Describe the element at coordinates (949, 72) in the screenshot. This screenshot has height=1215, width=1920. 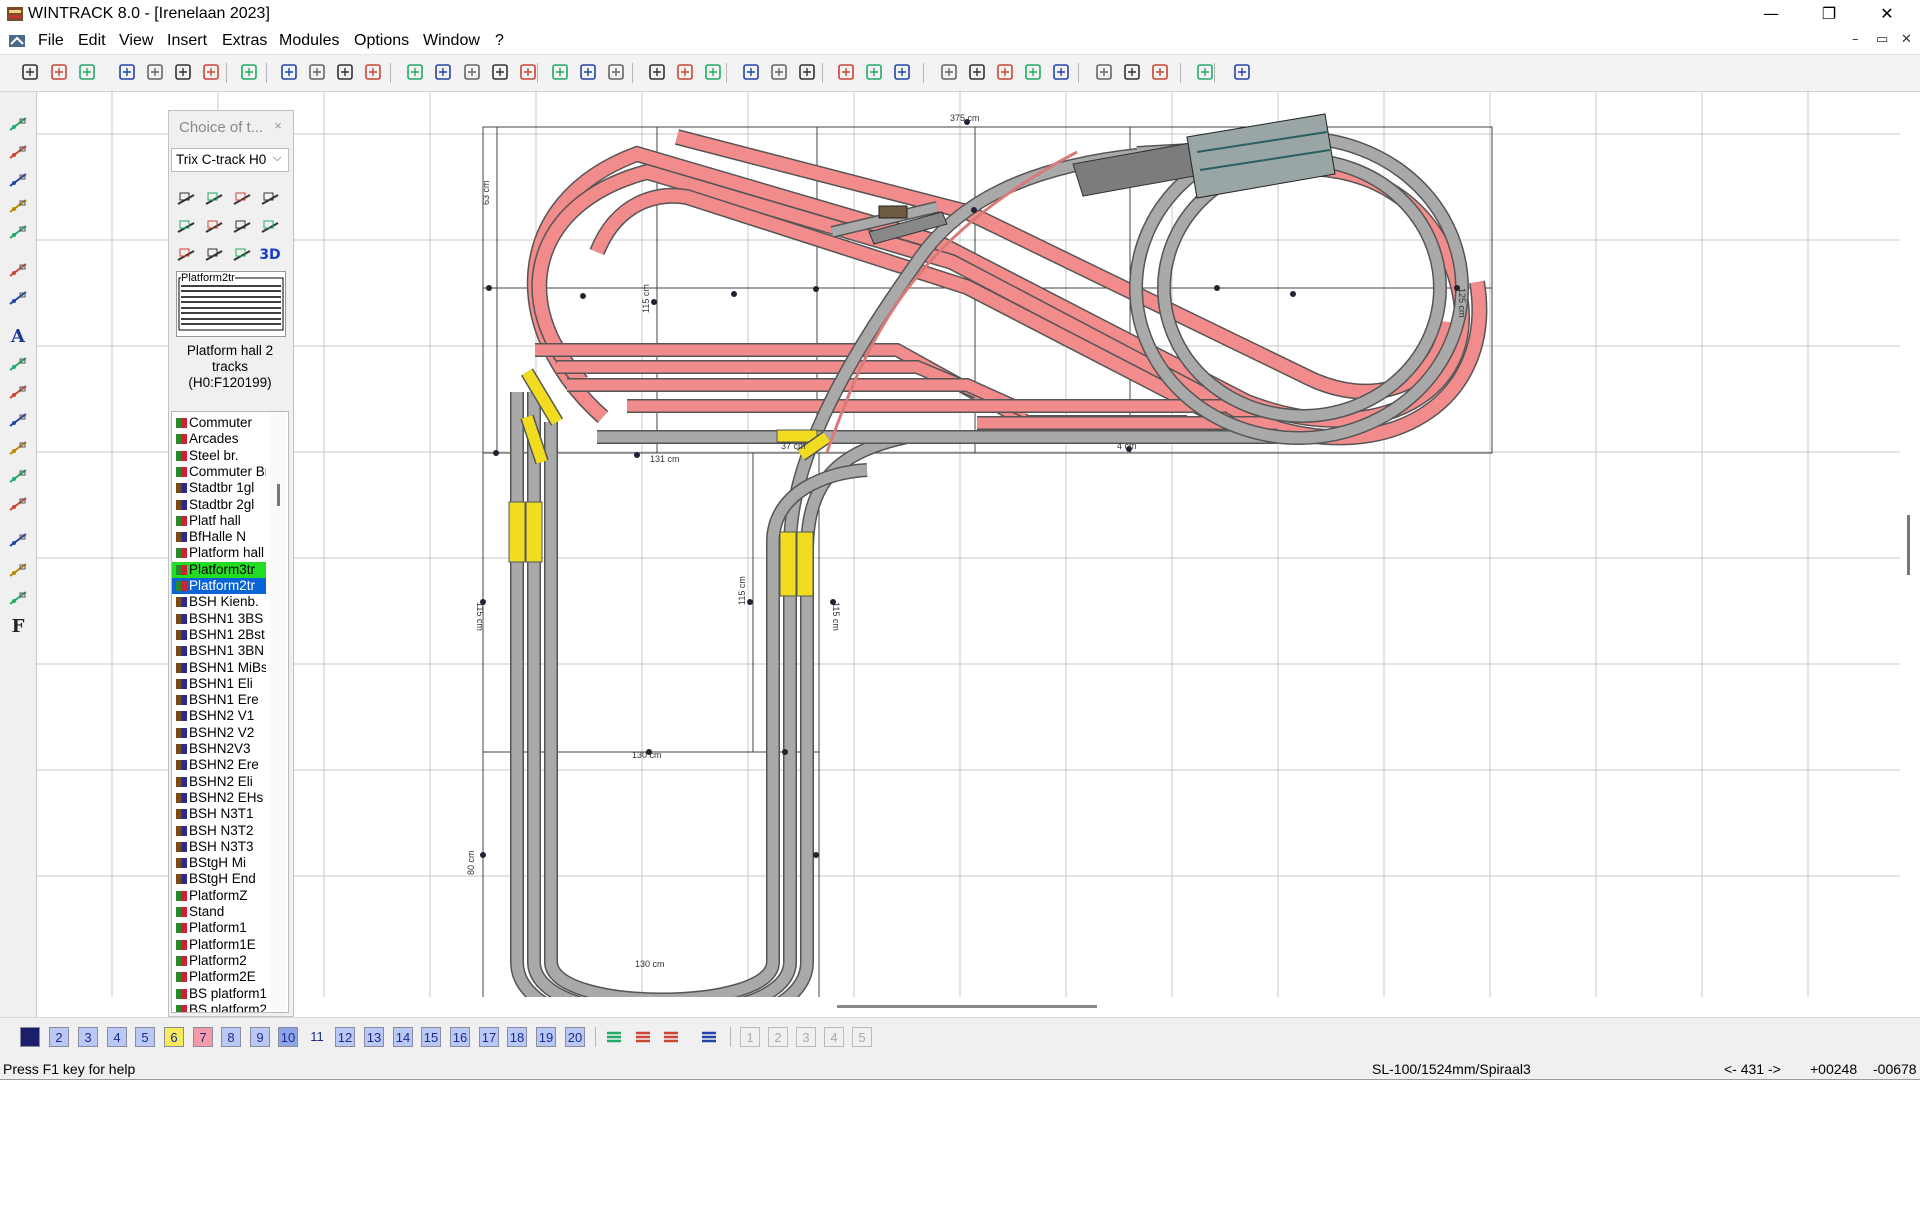
I see `flip-icon` at that location.